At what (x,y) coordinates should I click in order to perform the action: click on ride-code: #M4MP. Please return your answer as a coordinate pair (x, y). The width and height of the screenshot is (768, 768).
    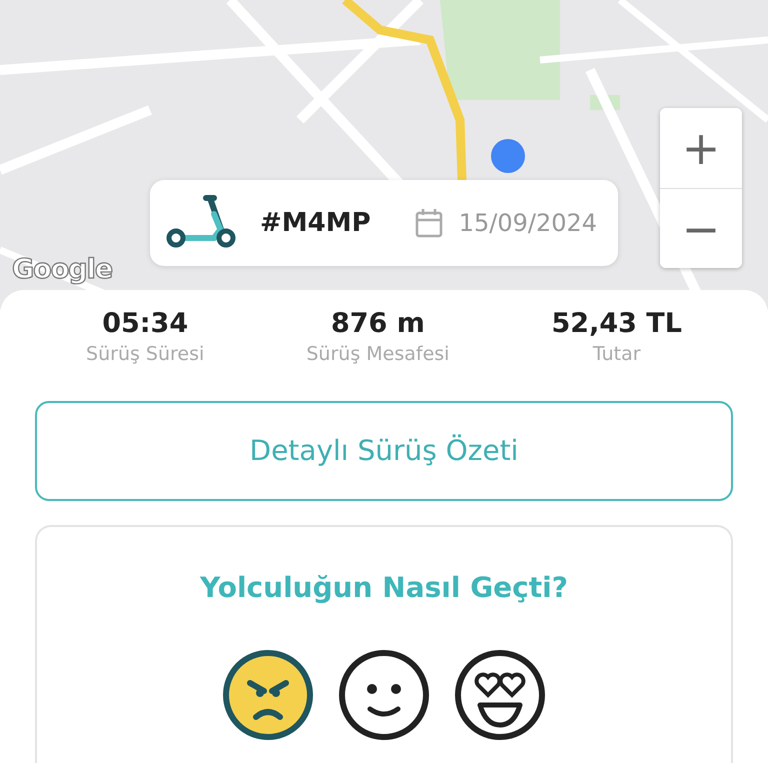
    Looking at the image, I should click on (315, 223).